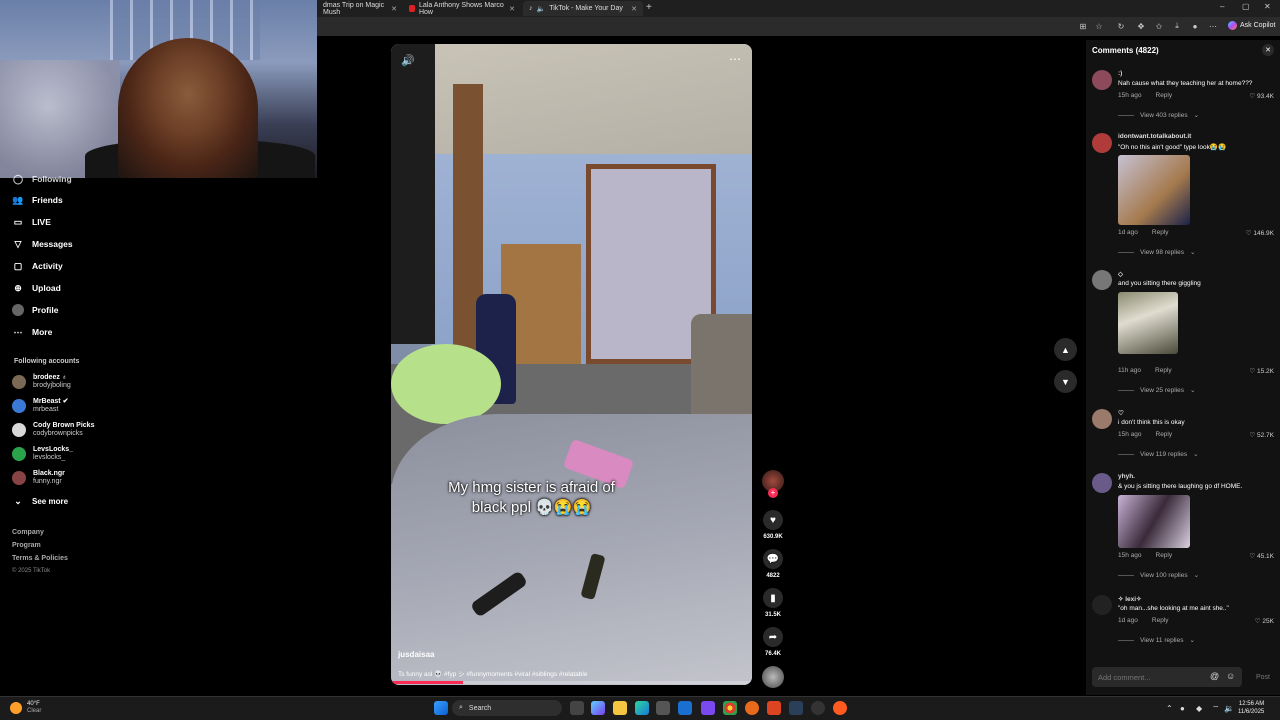 The width and height of the screenshot is (1280, 720). Describe the element at coordinates (1268, 50) in the screenshot. I see `close-comments-button: ✕` at that location.